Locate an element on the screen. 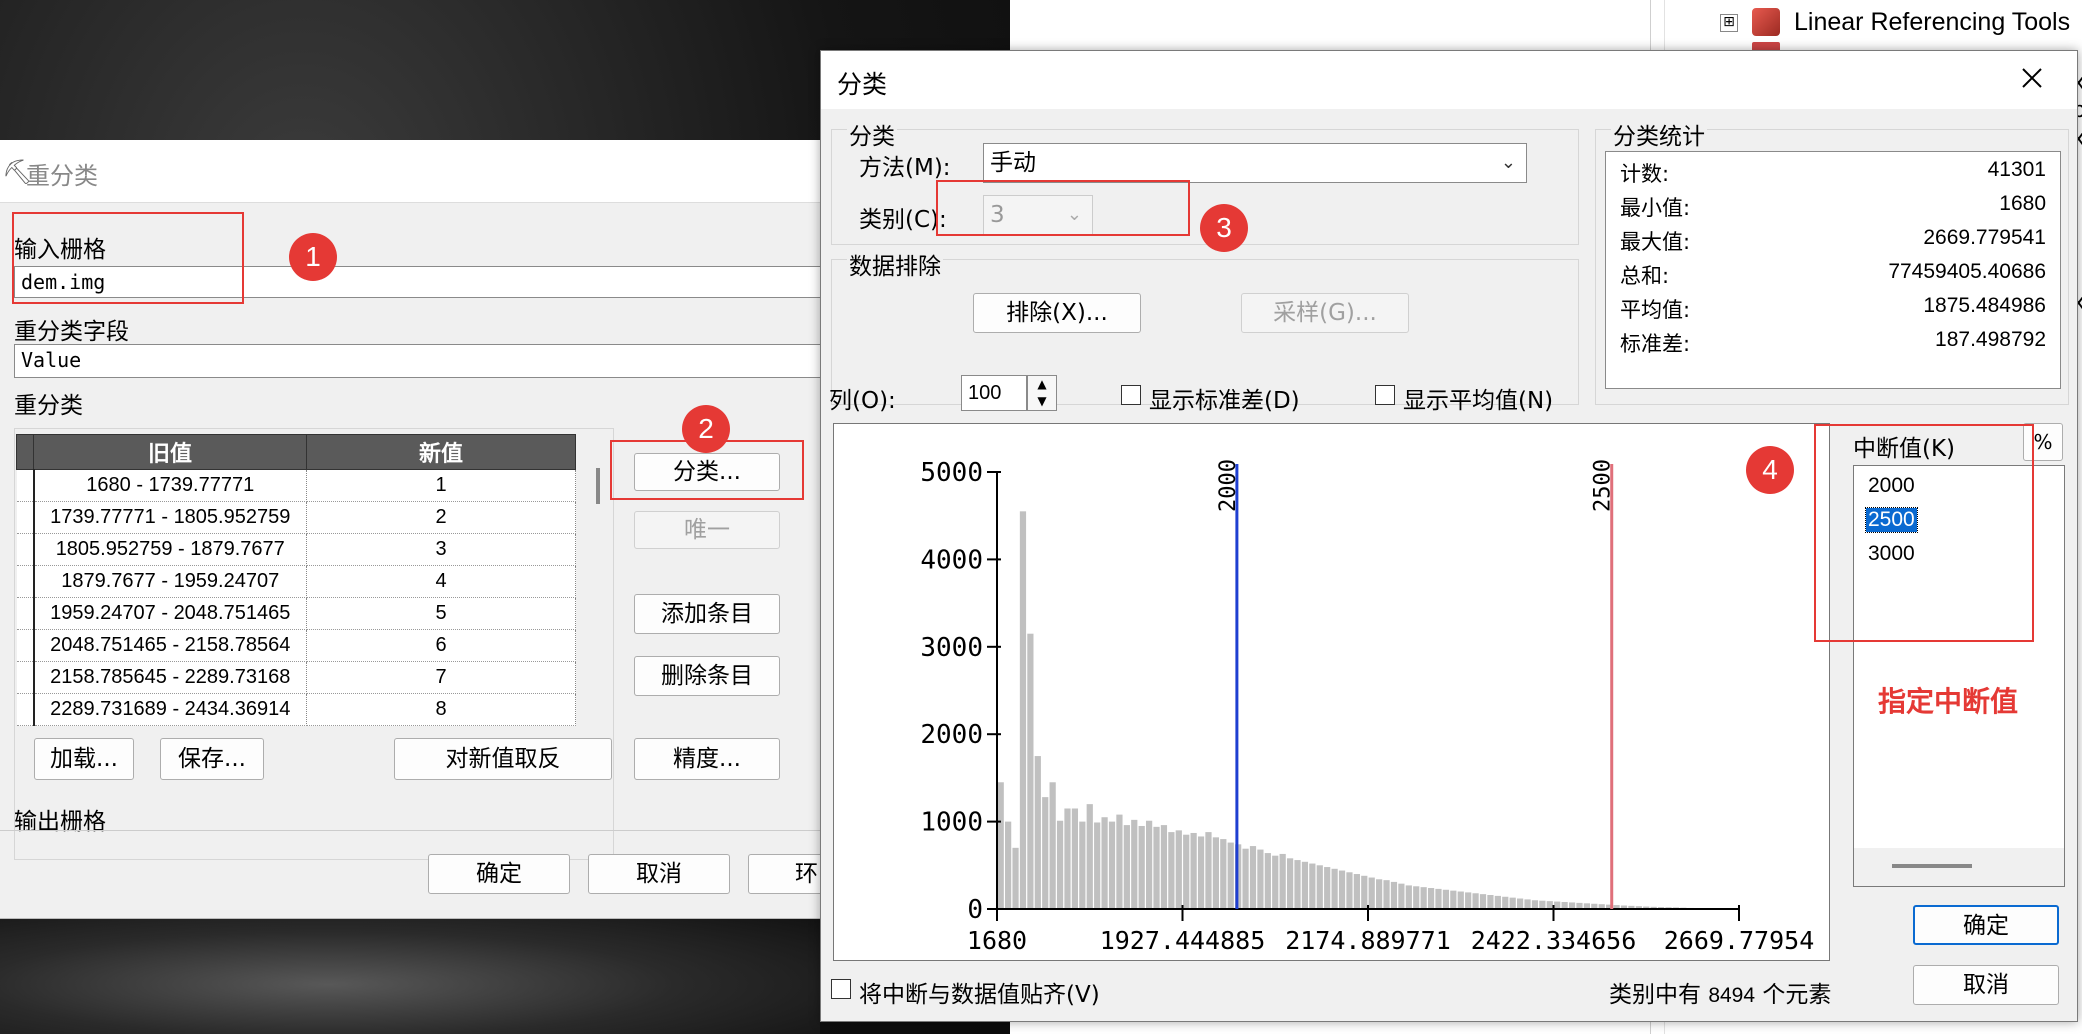 Image resolution: width=2082 pixels, height=1034 pixels. old-value-cell: 2048.751465 - 2158.78564 is located at coordinates (170, 645).